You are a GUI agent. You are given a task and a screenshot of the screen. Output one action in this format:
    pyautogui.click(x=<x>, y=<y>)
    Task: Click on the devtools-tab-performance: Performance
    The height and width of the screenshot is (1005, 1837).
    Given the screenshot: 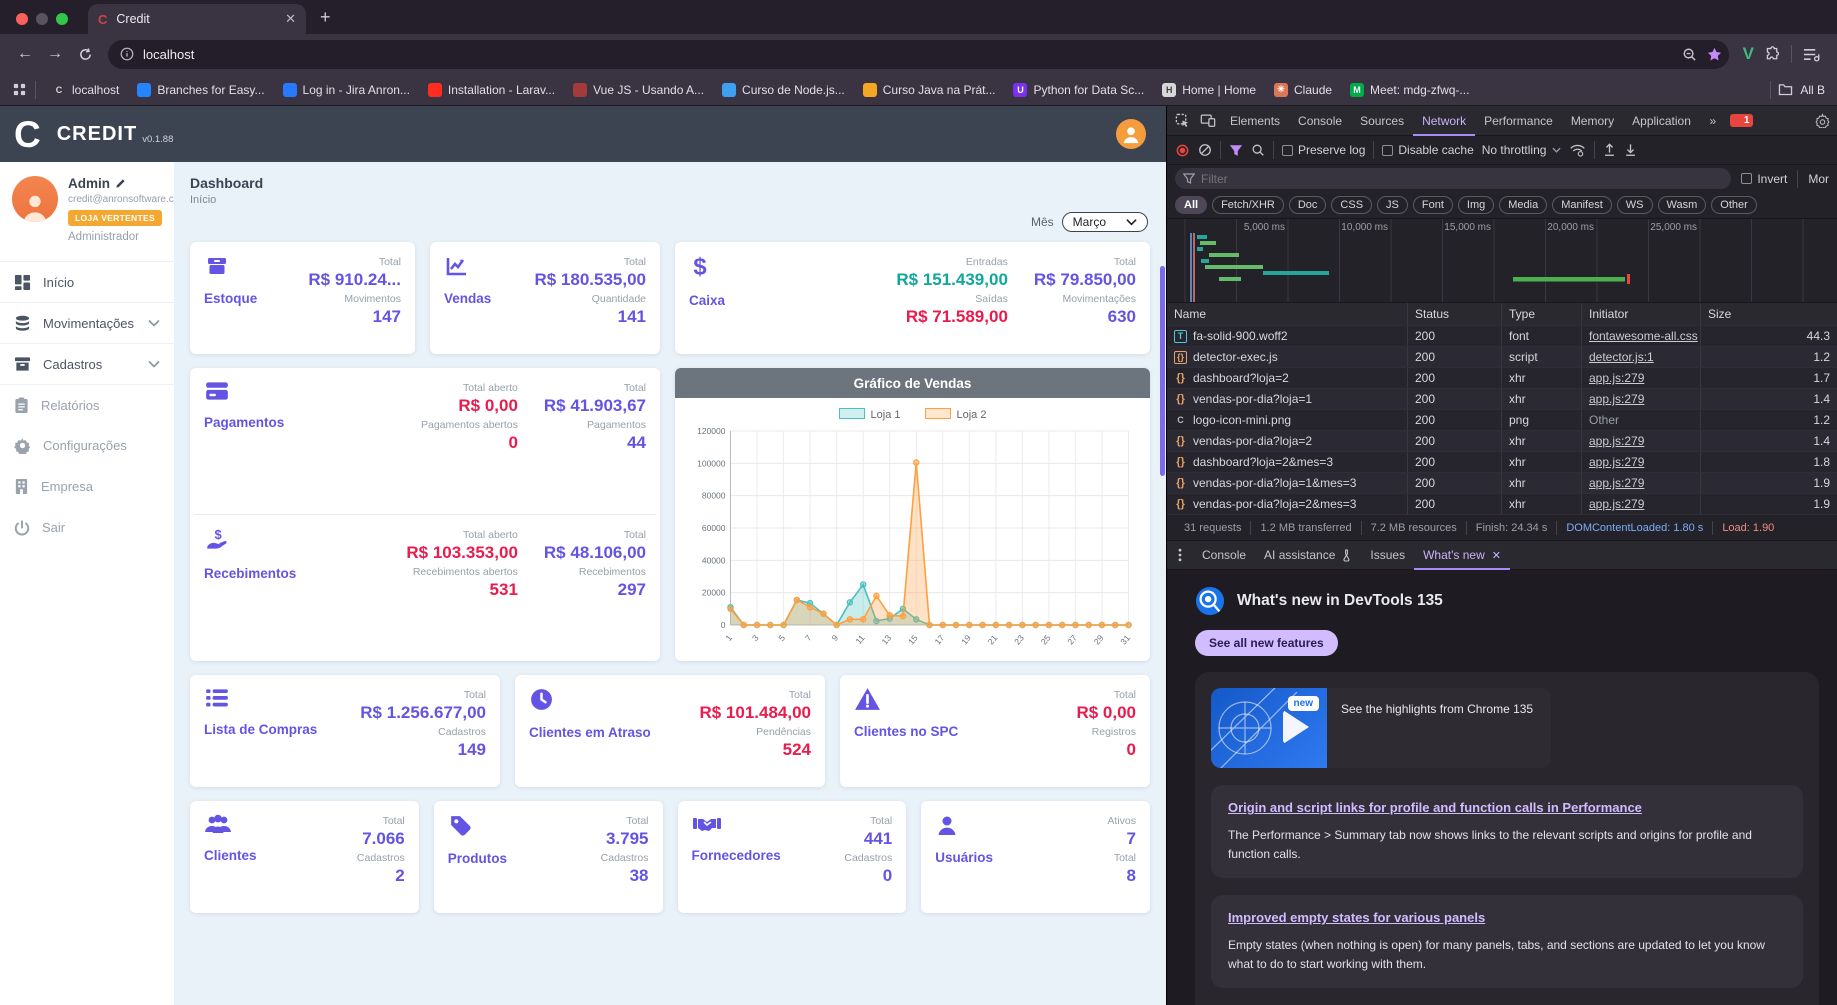 What is the action you would take?
    pyautogui.click(x=1518, y=121)
    